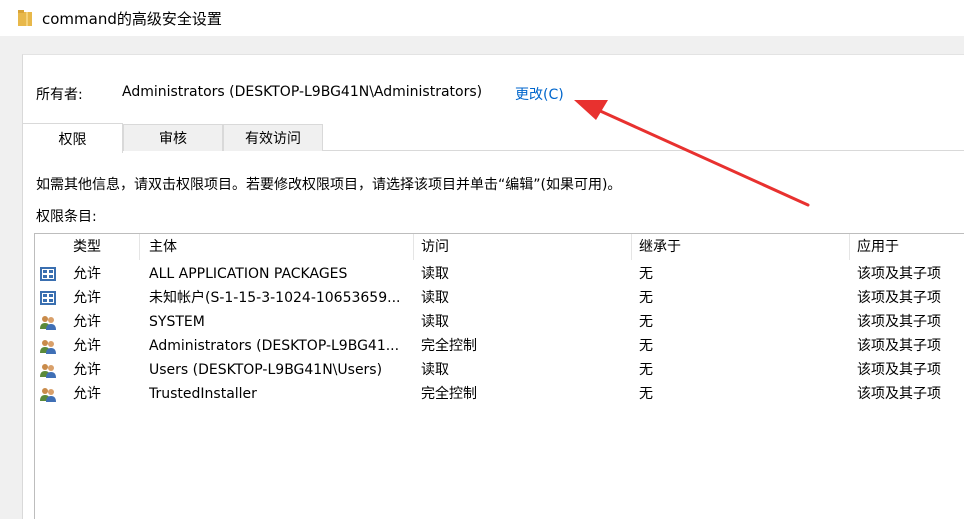 This screenshot has width=964, height=519. What do you see at coordinates (87, 247) in the screenshot?
I see `column-header-type: 类型` at bounding box center [87, 247].